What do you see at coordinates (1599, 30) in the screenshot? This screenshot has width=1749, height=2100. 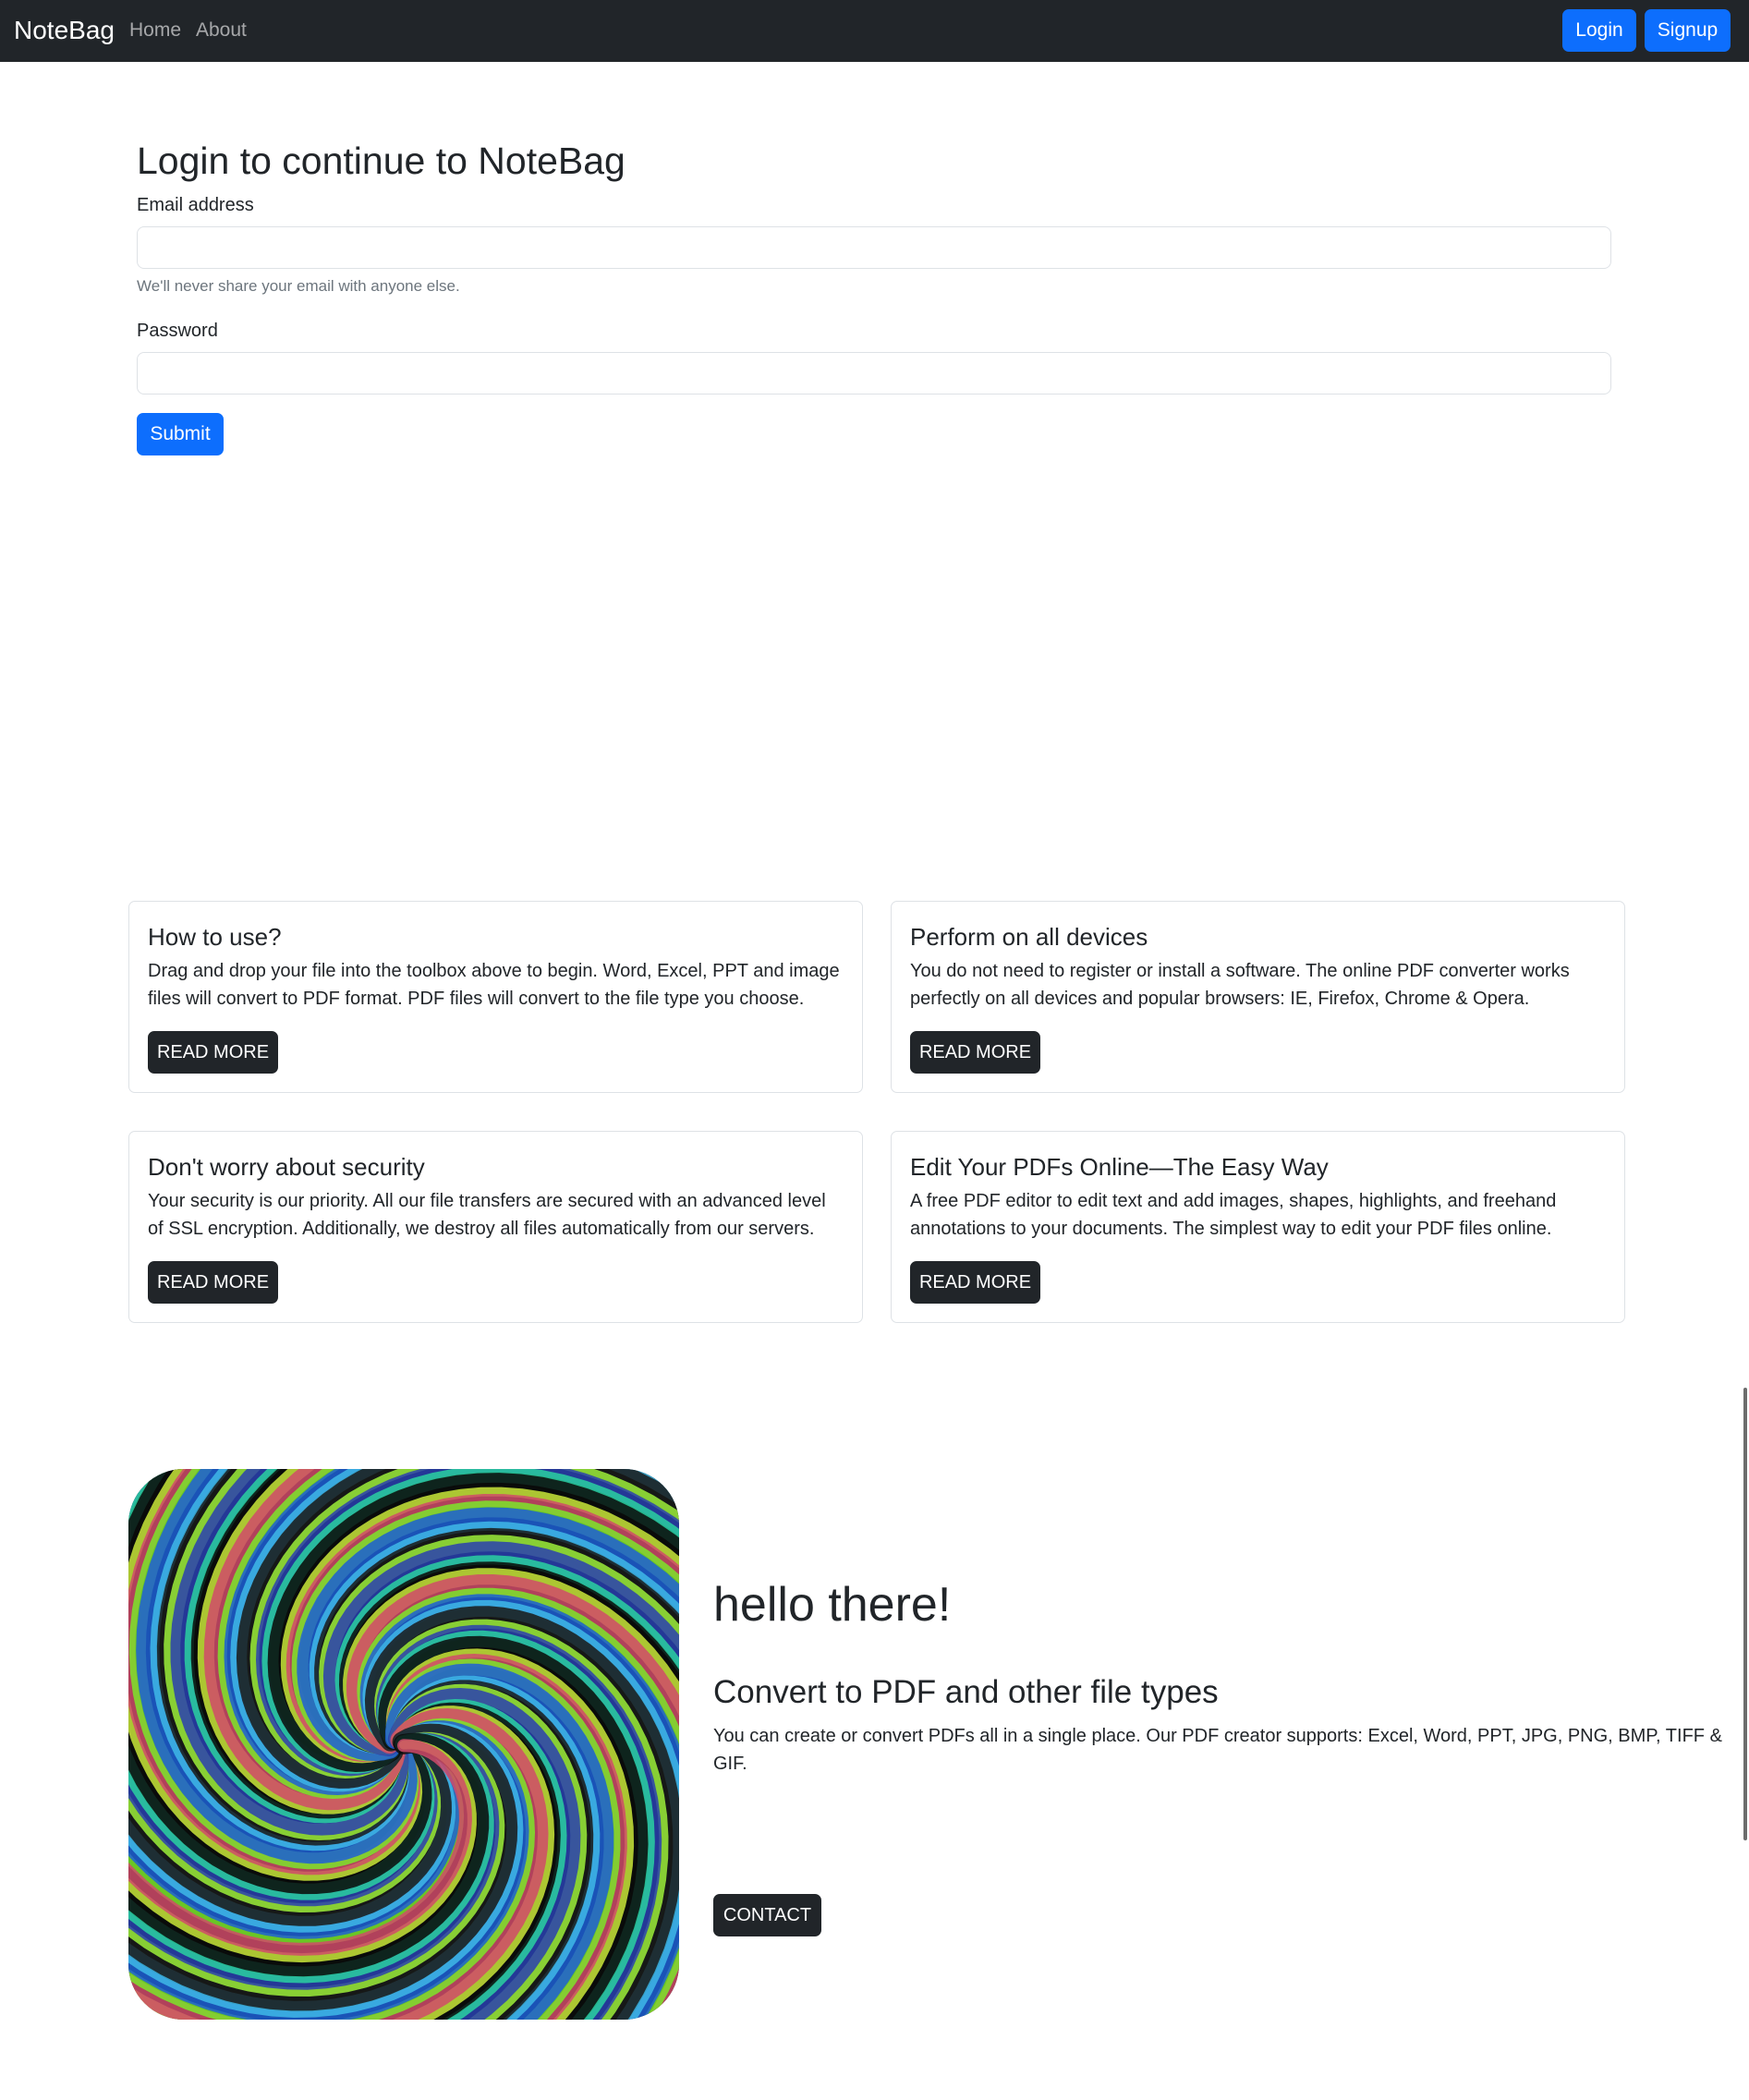 I see `login-button: Login` at bounding box center [1599, 30].